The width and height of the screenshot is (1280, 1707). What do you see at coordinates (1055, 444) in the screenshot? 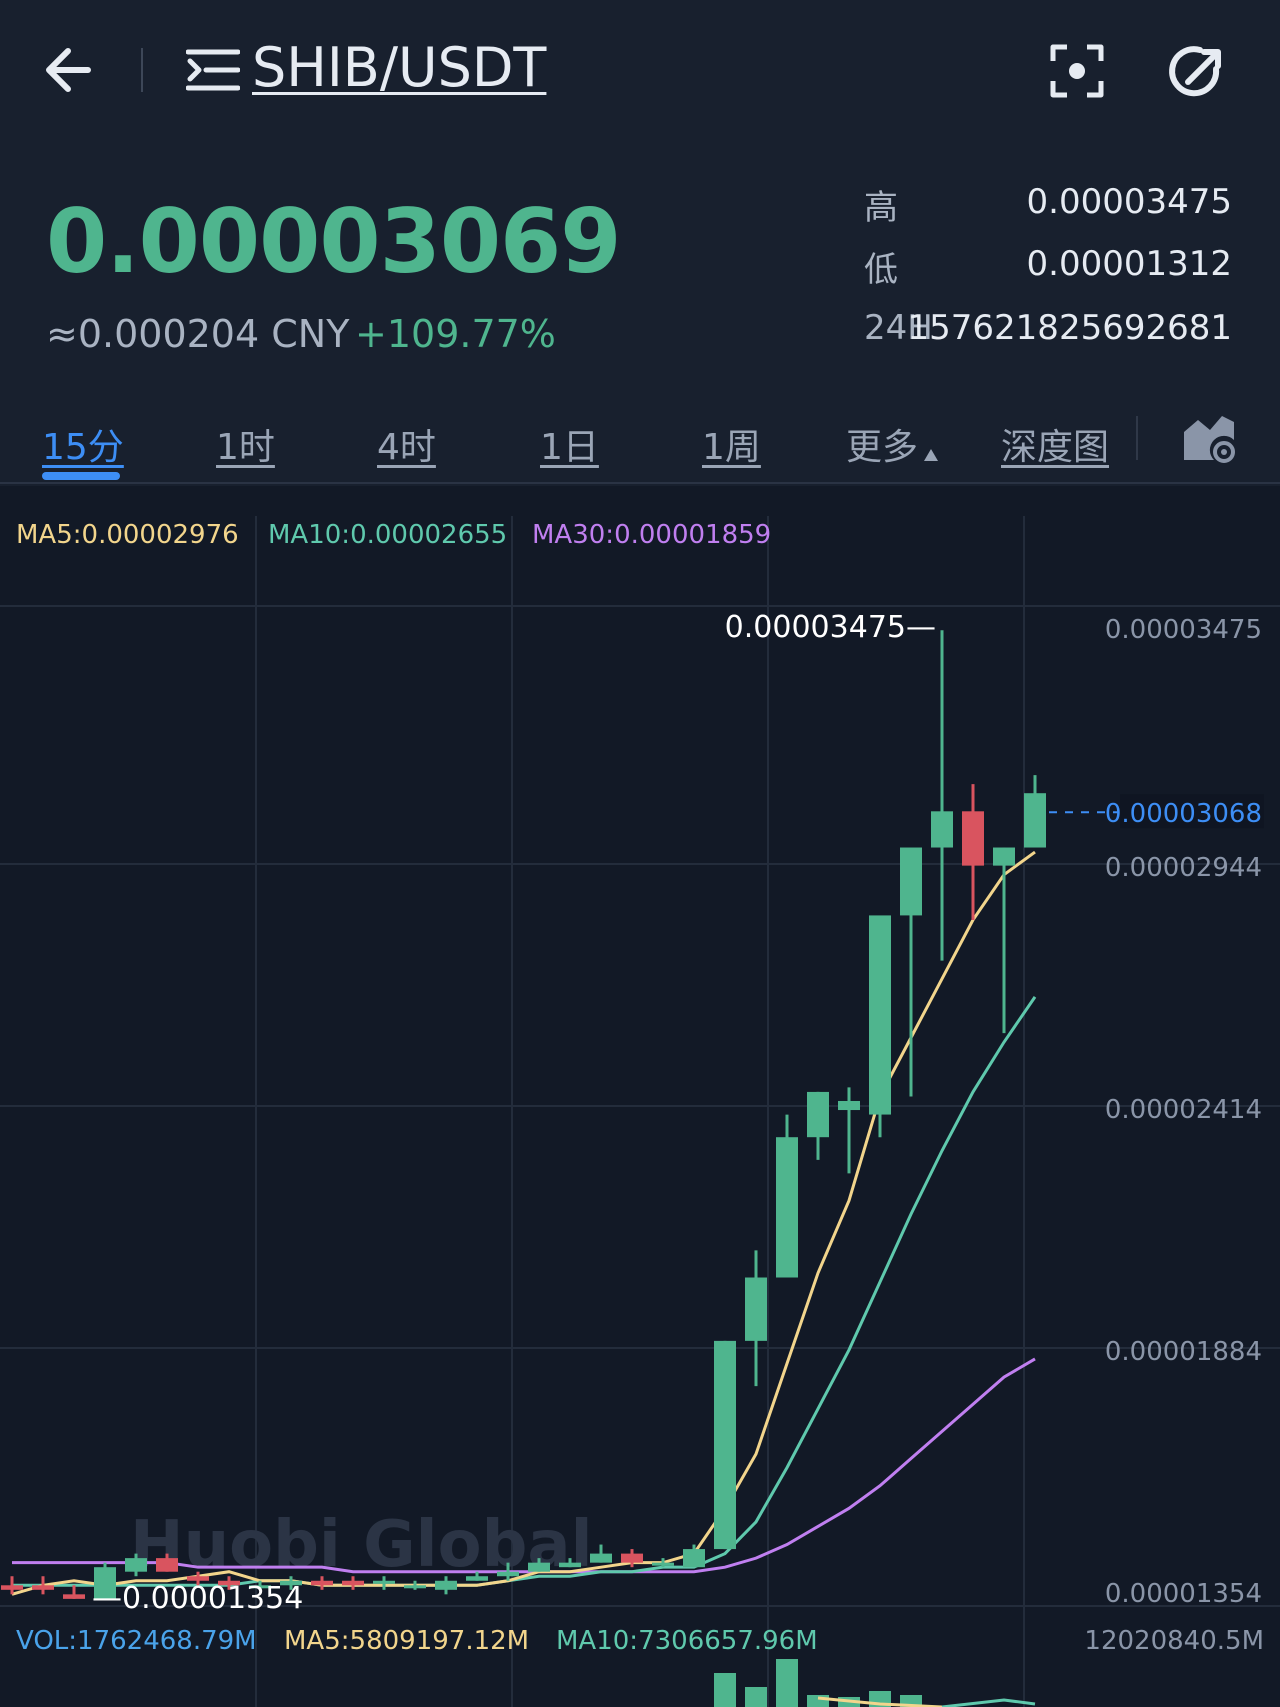
I see `tab-depth-chart: 深度图` at bounding box center [1055, 444].